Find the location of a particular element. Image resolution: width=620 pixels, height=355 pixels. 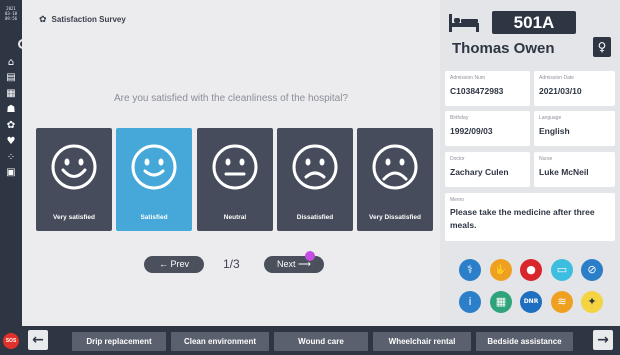

home-icon: ⌂ is located at coordinates (11, 63).